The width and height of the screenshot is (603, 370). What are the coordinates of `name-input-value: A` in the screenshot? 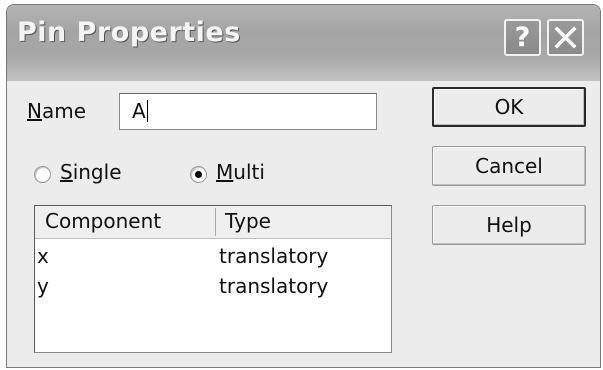 It's located at (139, 111).